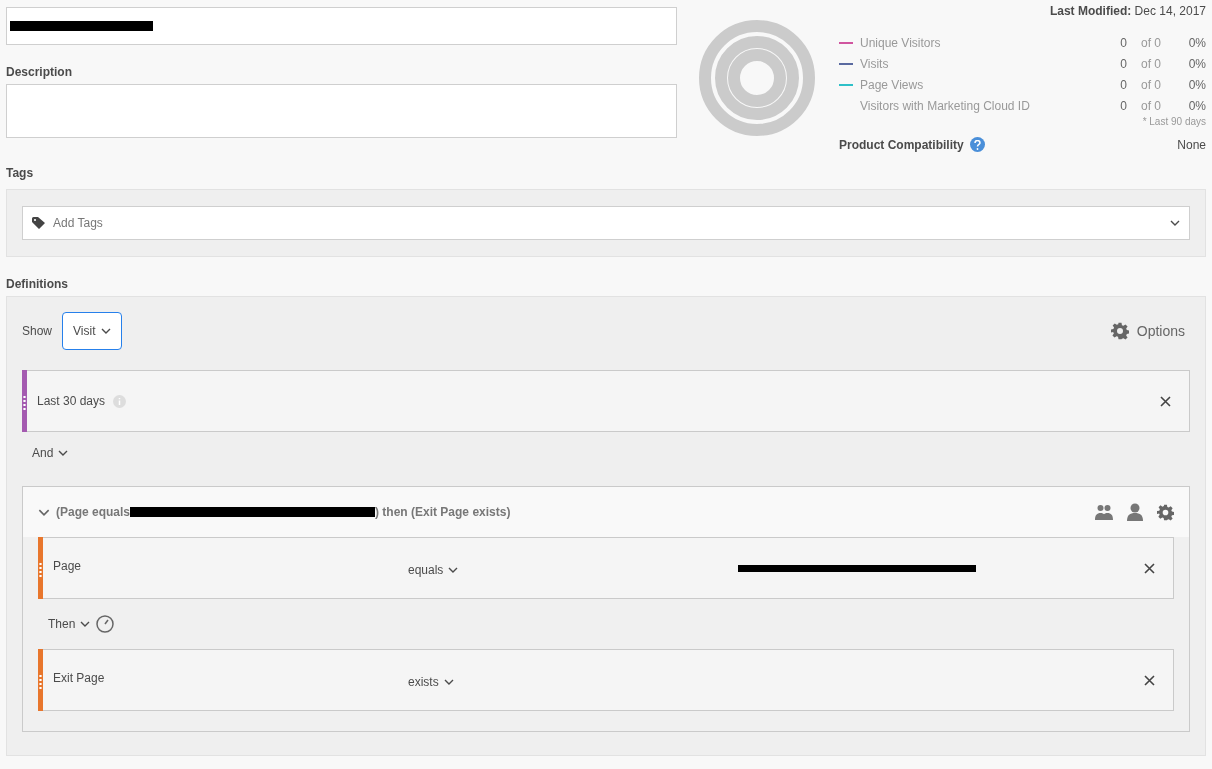  I want to click on options-button: Options, so click(1147, 331).